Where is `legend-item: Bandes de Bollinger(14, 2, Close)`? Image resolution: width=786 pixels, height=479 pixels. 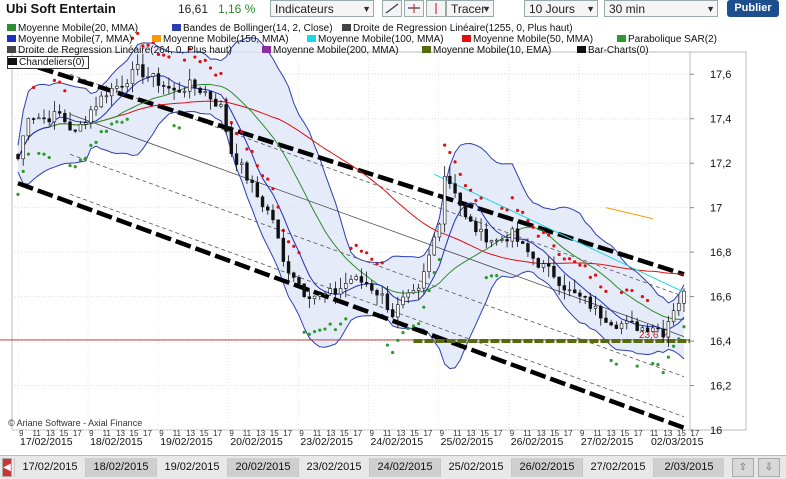
legend-item: Bandes de Bollinger(14, 2, Close) is located at coordinates (252, 28).